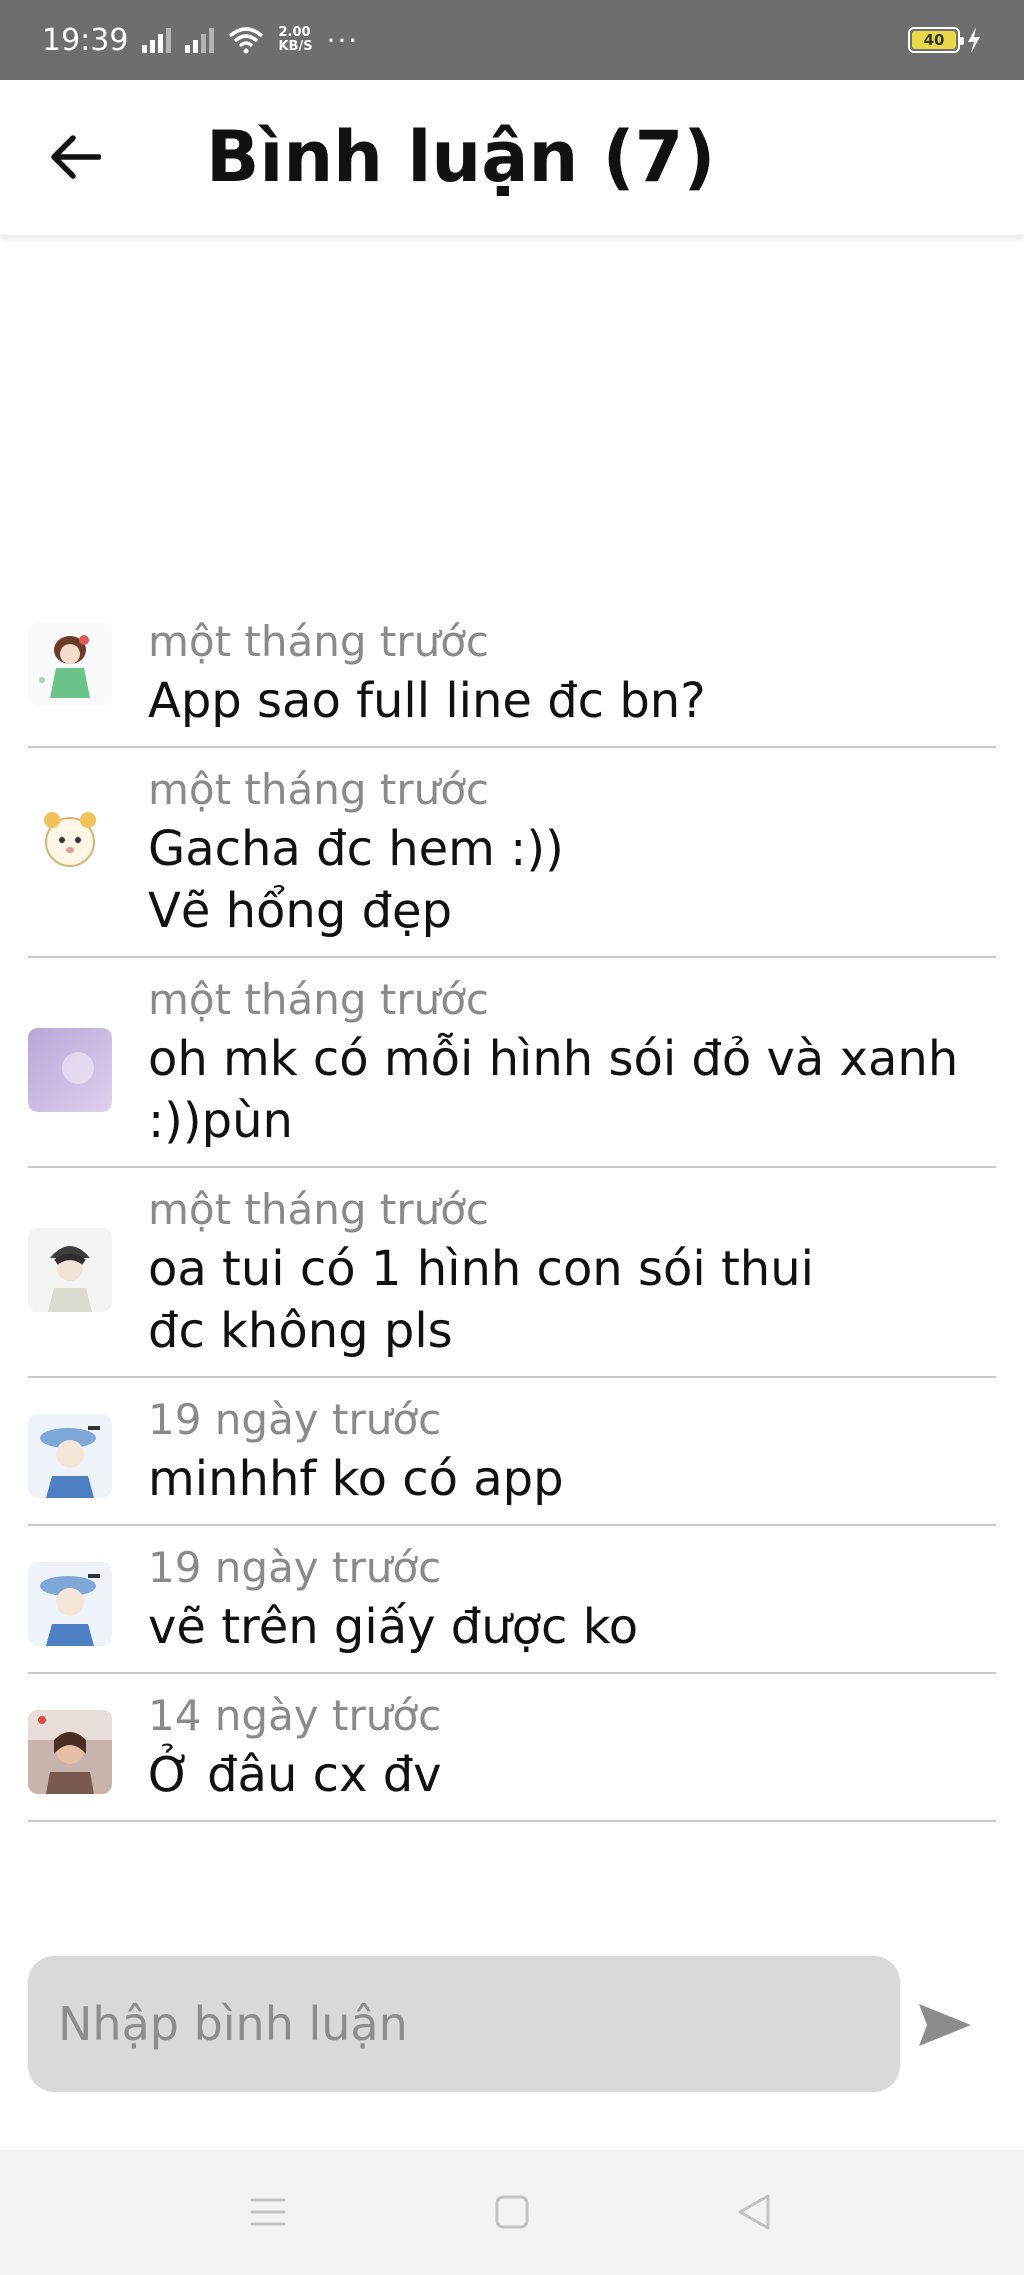 Image resolution: width=1024 pixels, height=2275 pixels. What do you see at coordinates (343, 40) in the screenshot?
I see `more-status-icon: ···` at bounding box center [343, 40].